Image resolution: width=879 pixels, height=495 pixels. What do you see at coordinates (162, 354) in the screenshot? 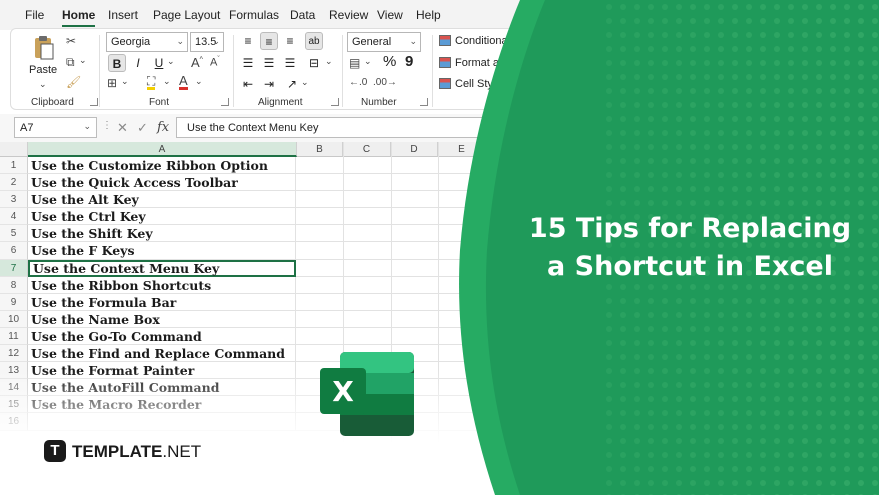
I see `cell-a: Use the Find and Replace Command` at bounding box center [162, 354].